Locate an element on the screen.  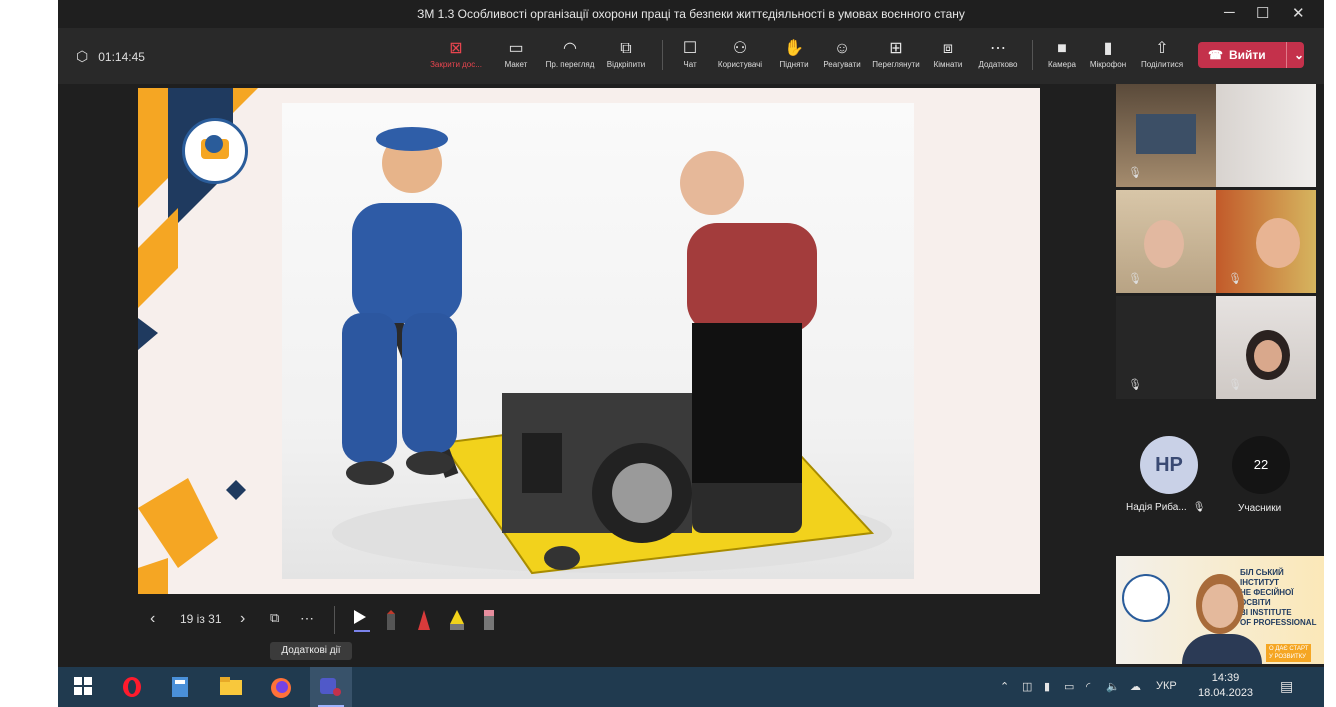
timer-text: 01:14:45 is located at coordinates (121, 56).